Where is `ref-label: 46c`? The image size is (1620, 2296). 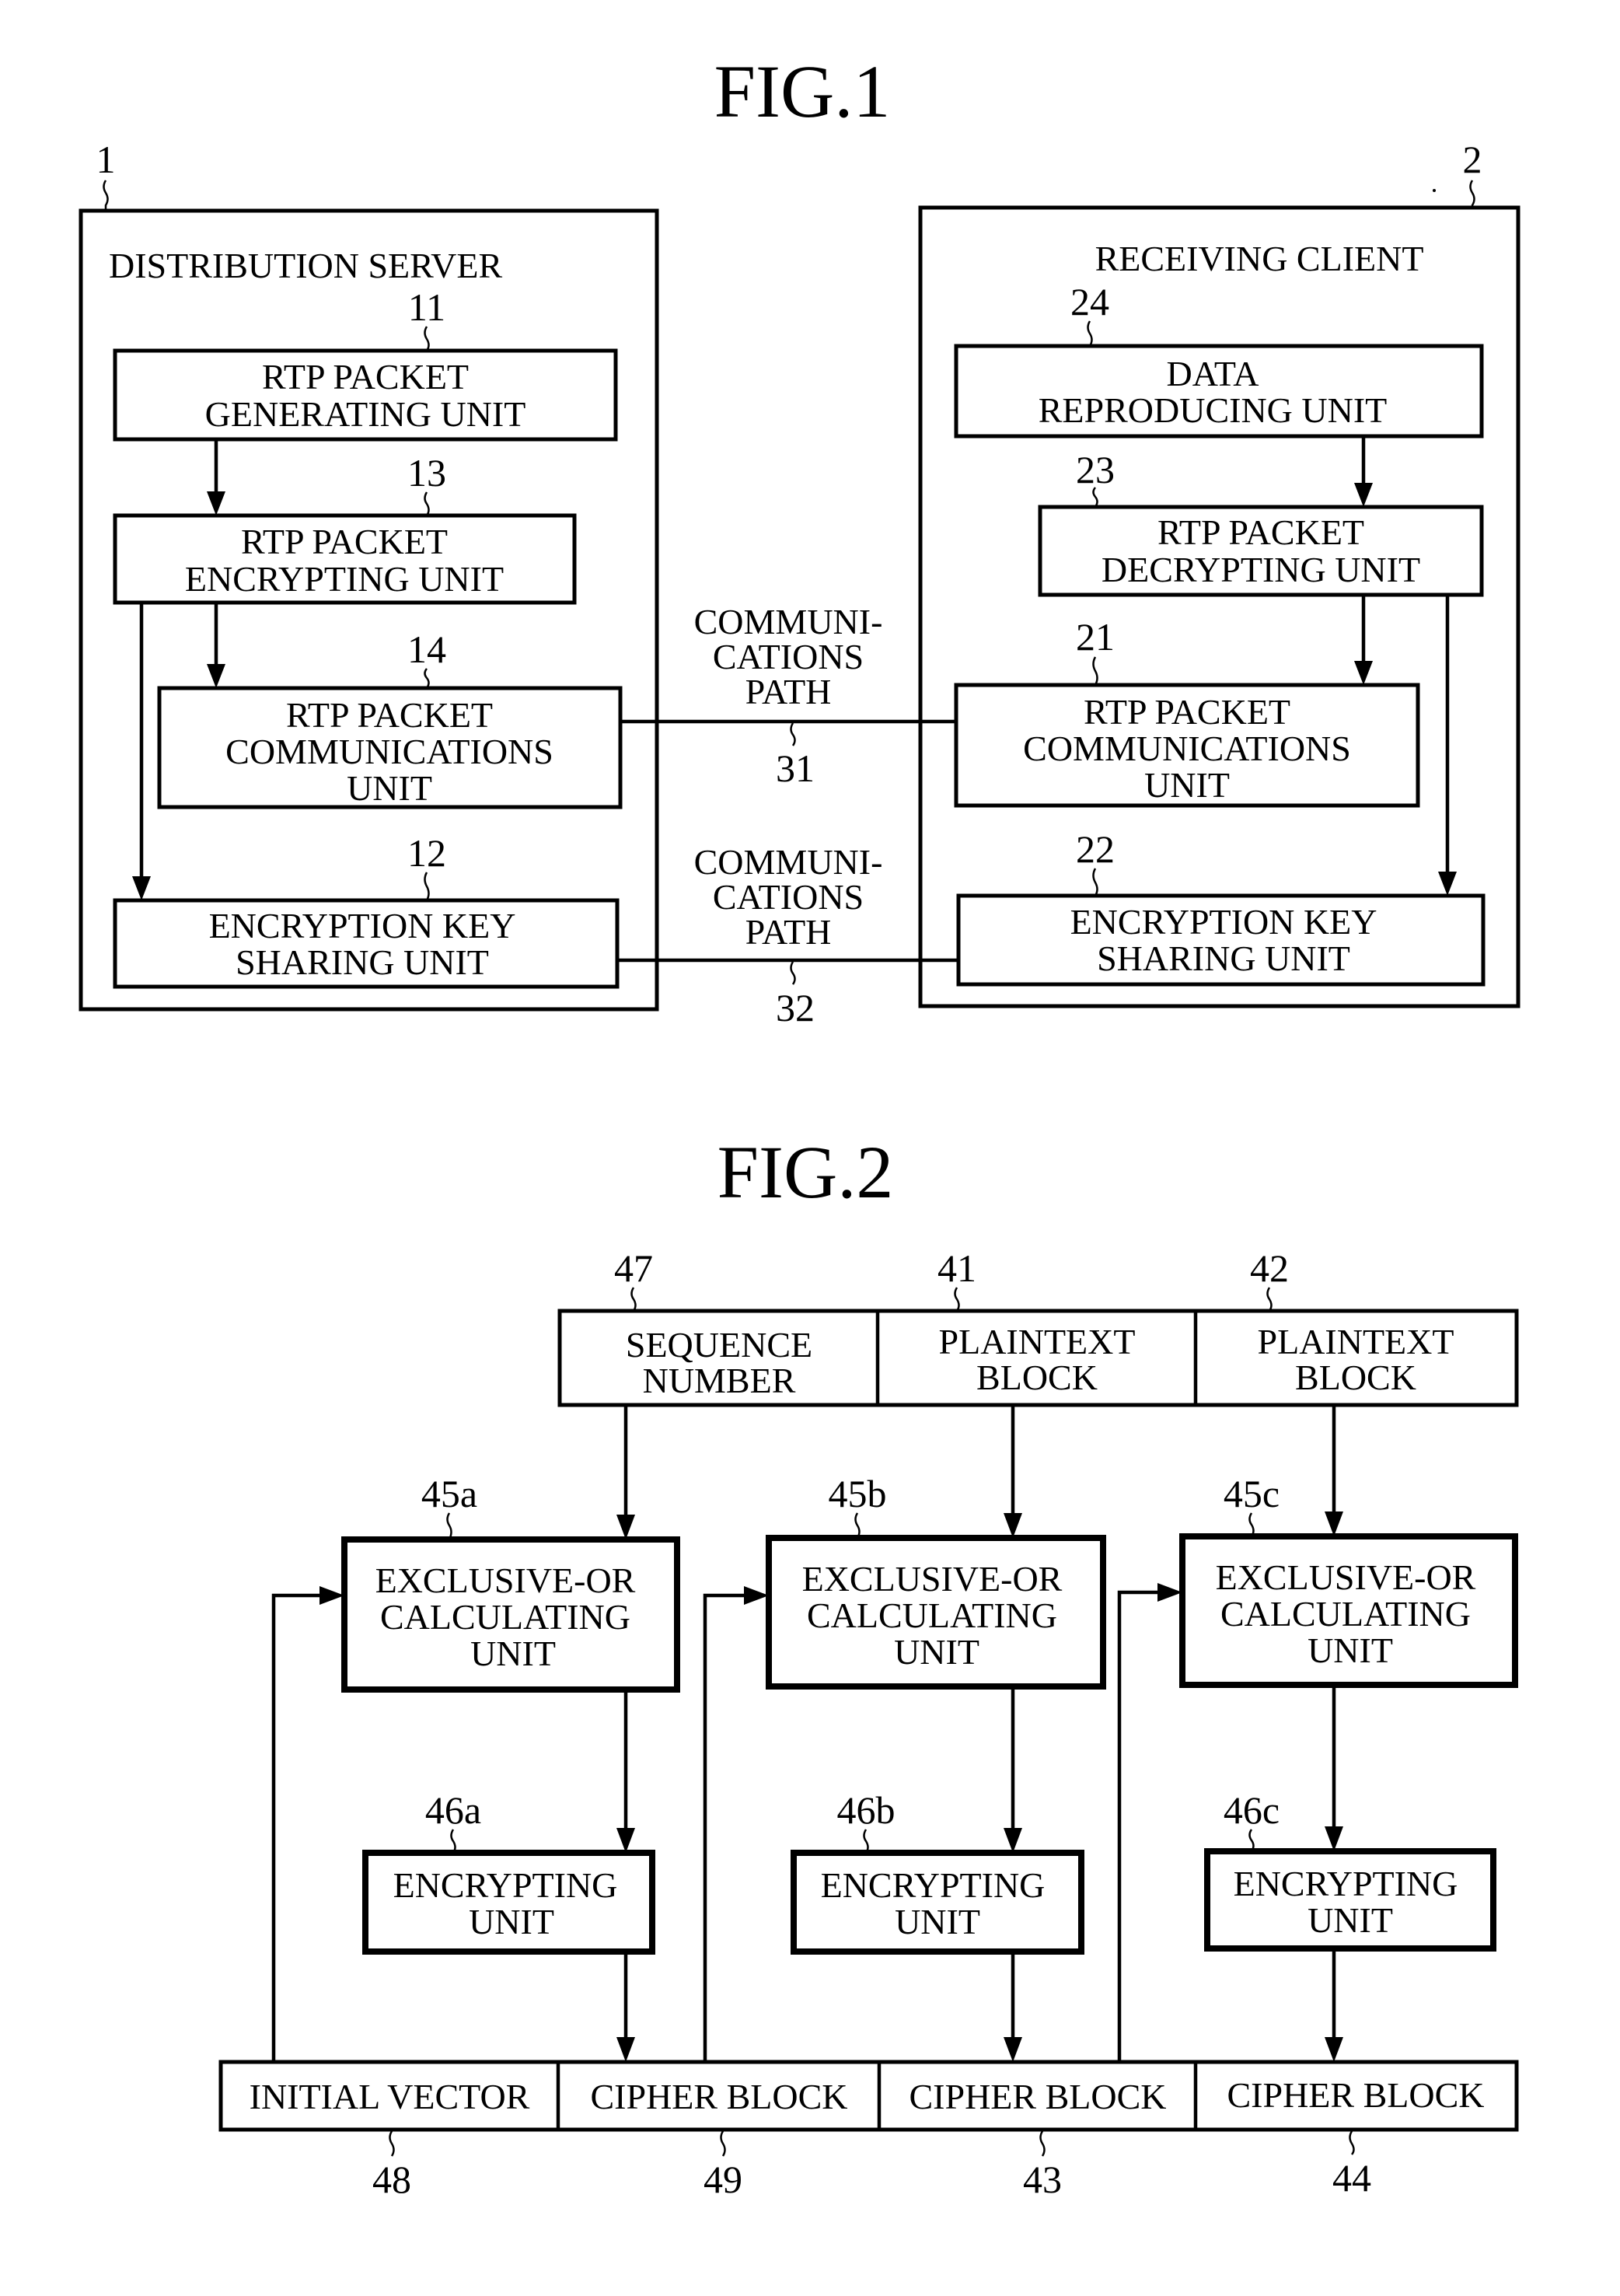 ref-label: 46c is located at coordinates (1252, 1810).